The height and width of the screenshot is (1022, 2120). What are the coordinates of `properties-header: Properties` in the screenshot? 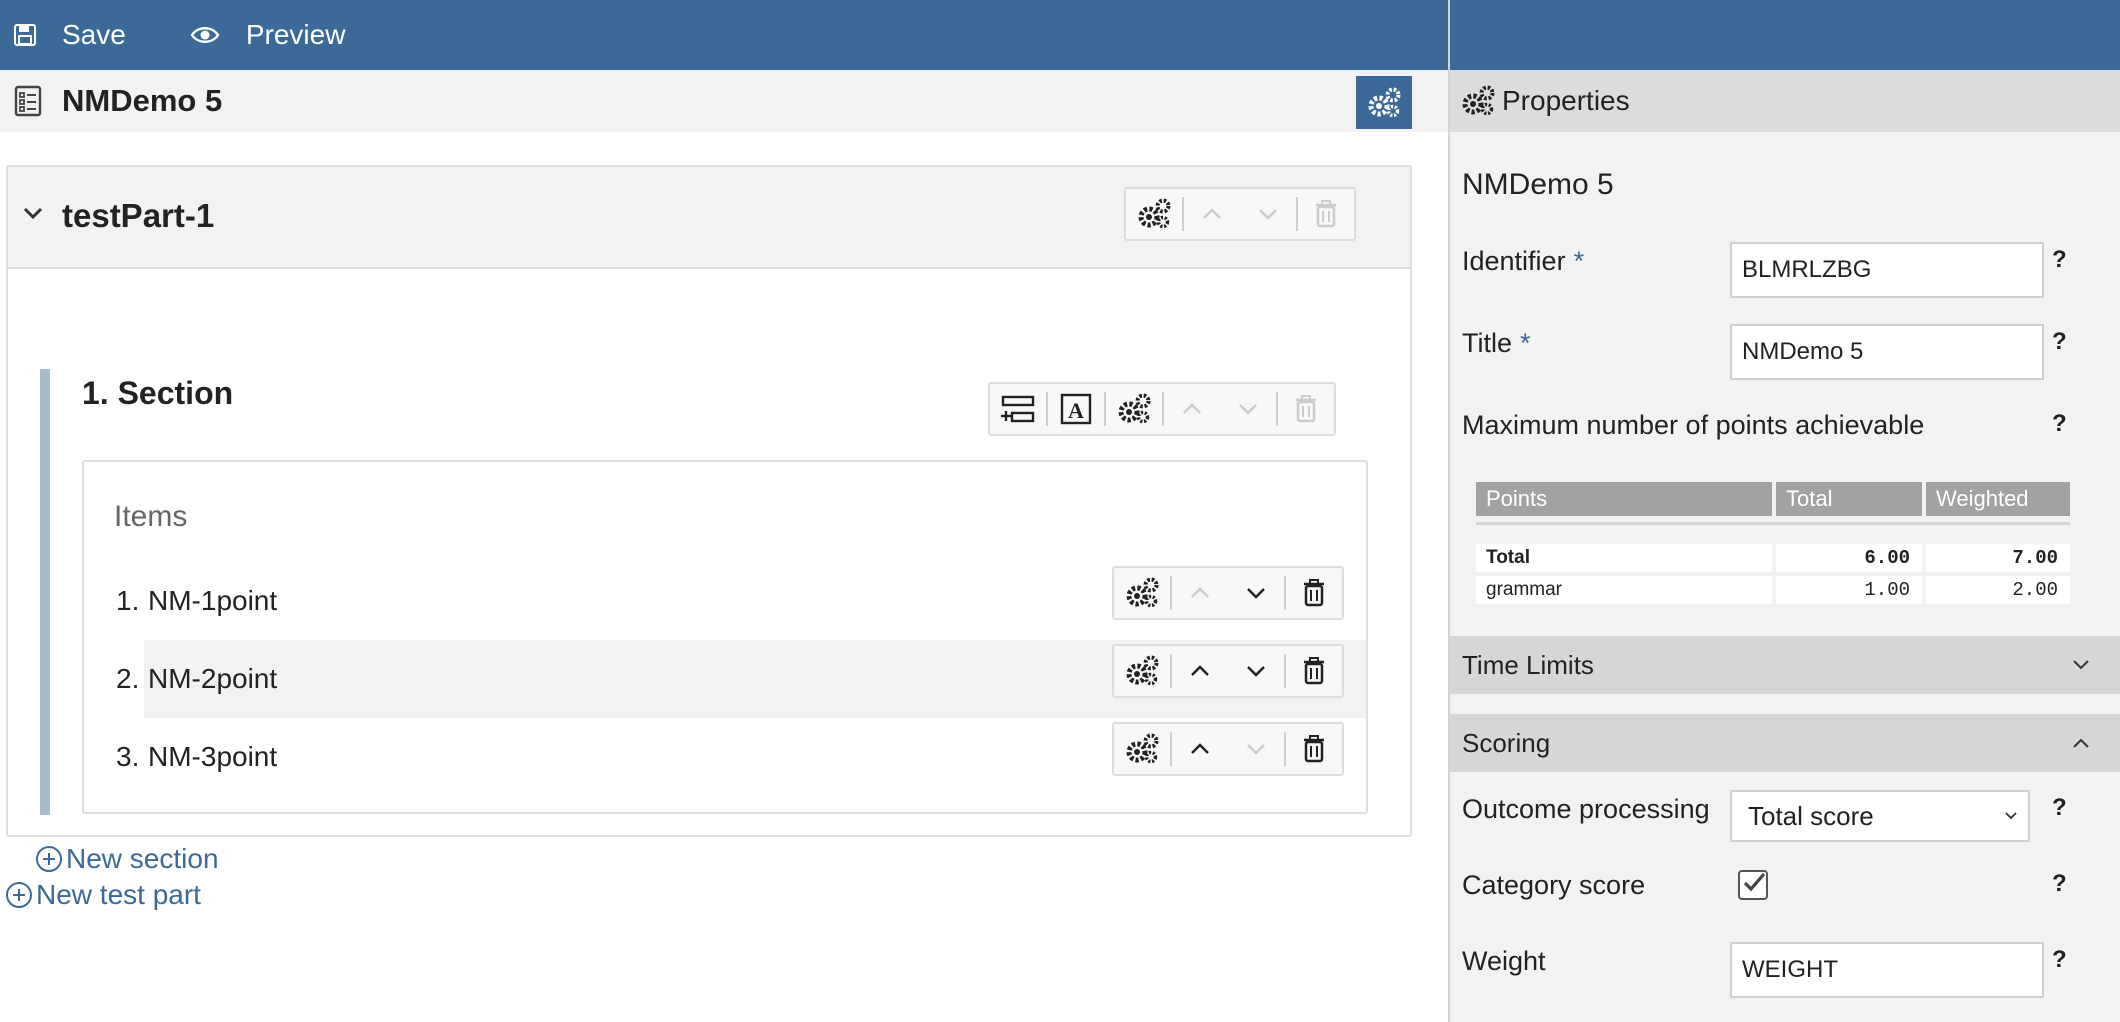 It's located at (1785, 101).